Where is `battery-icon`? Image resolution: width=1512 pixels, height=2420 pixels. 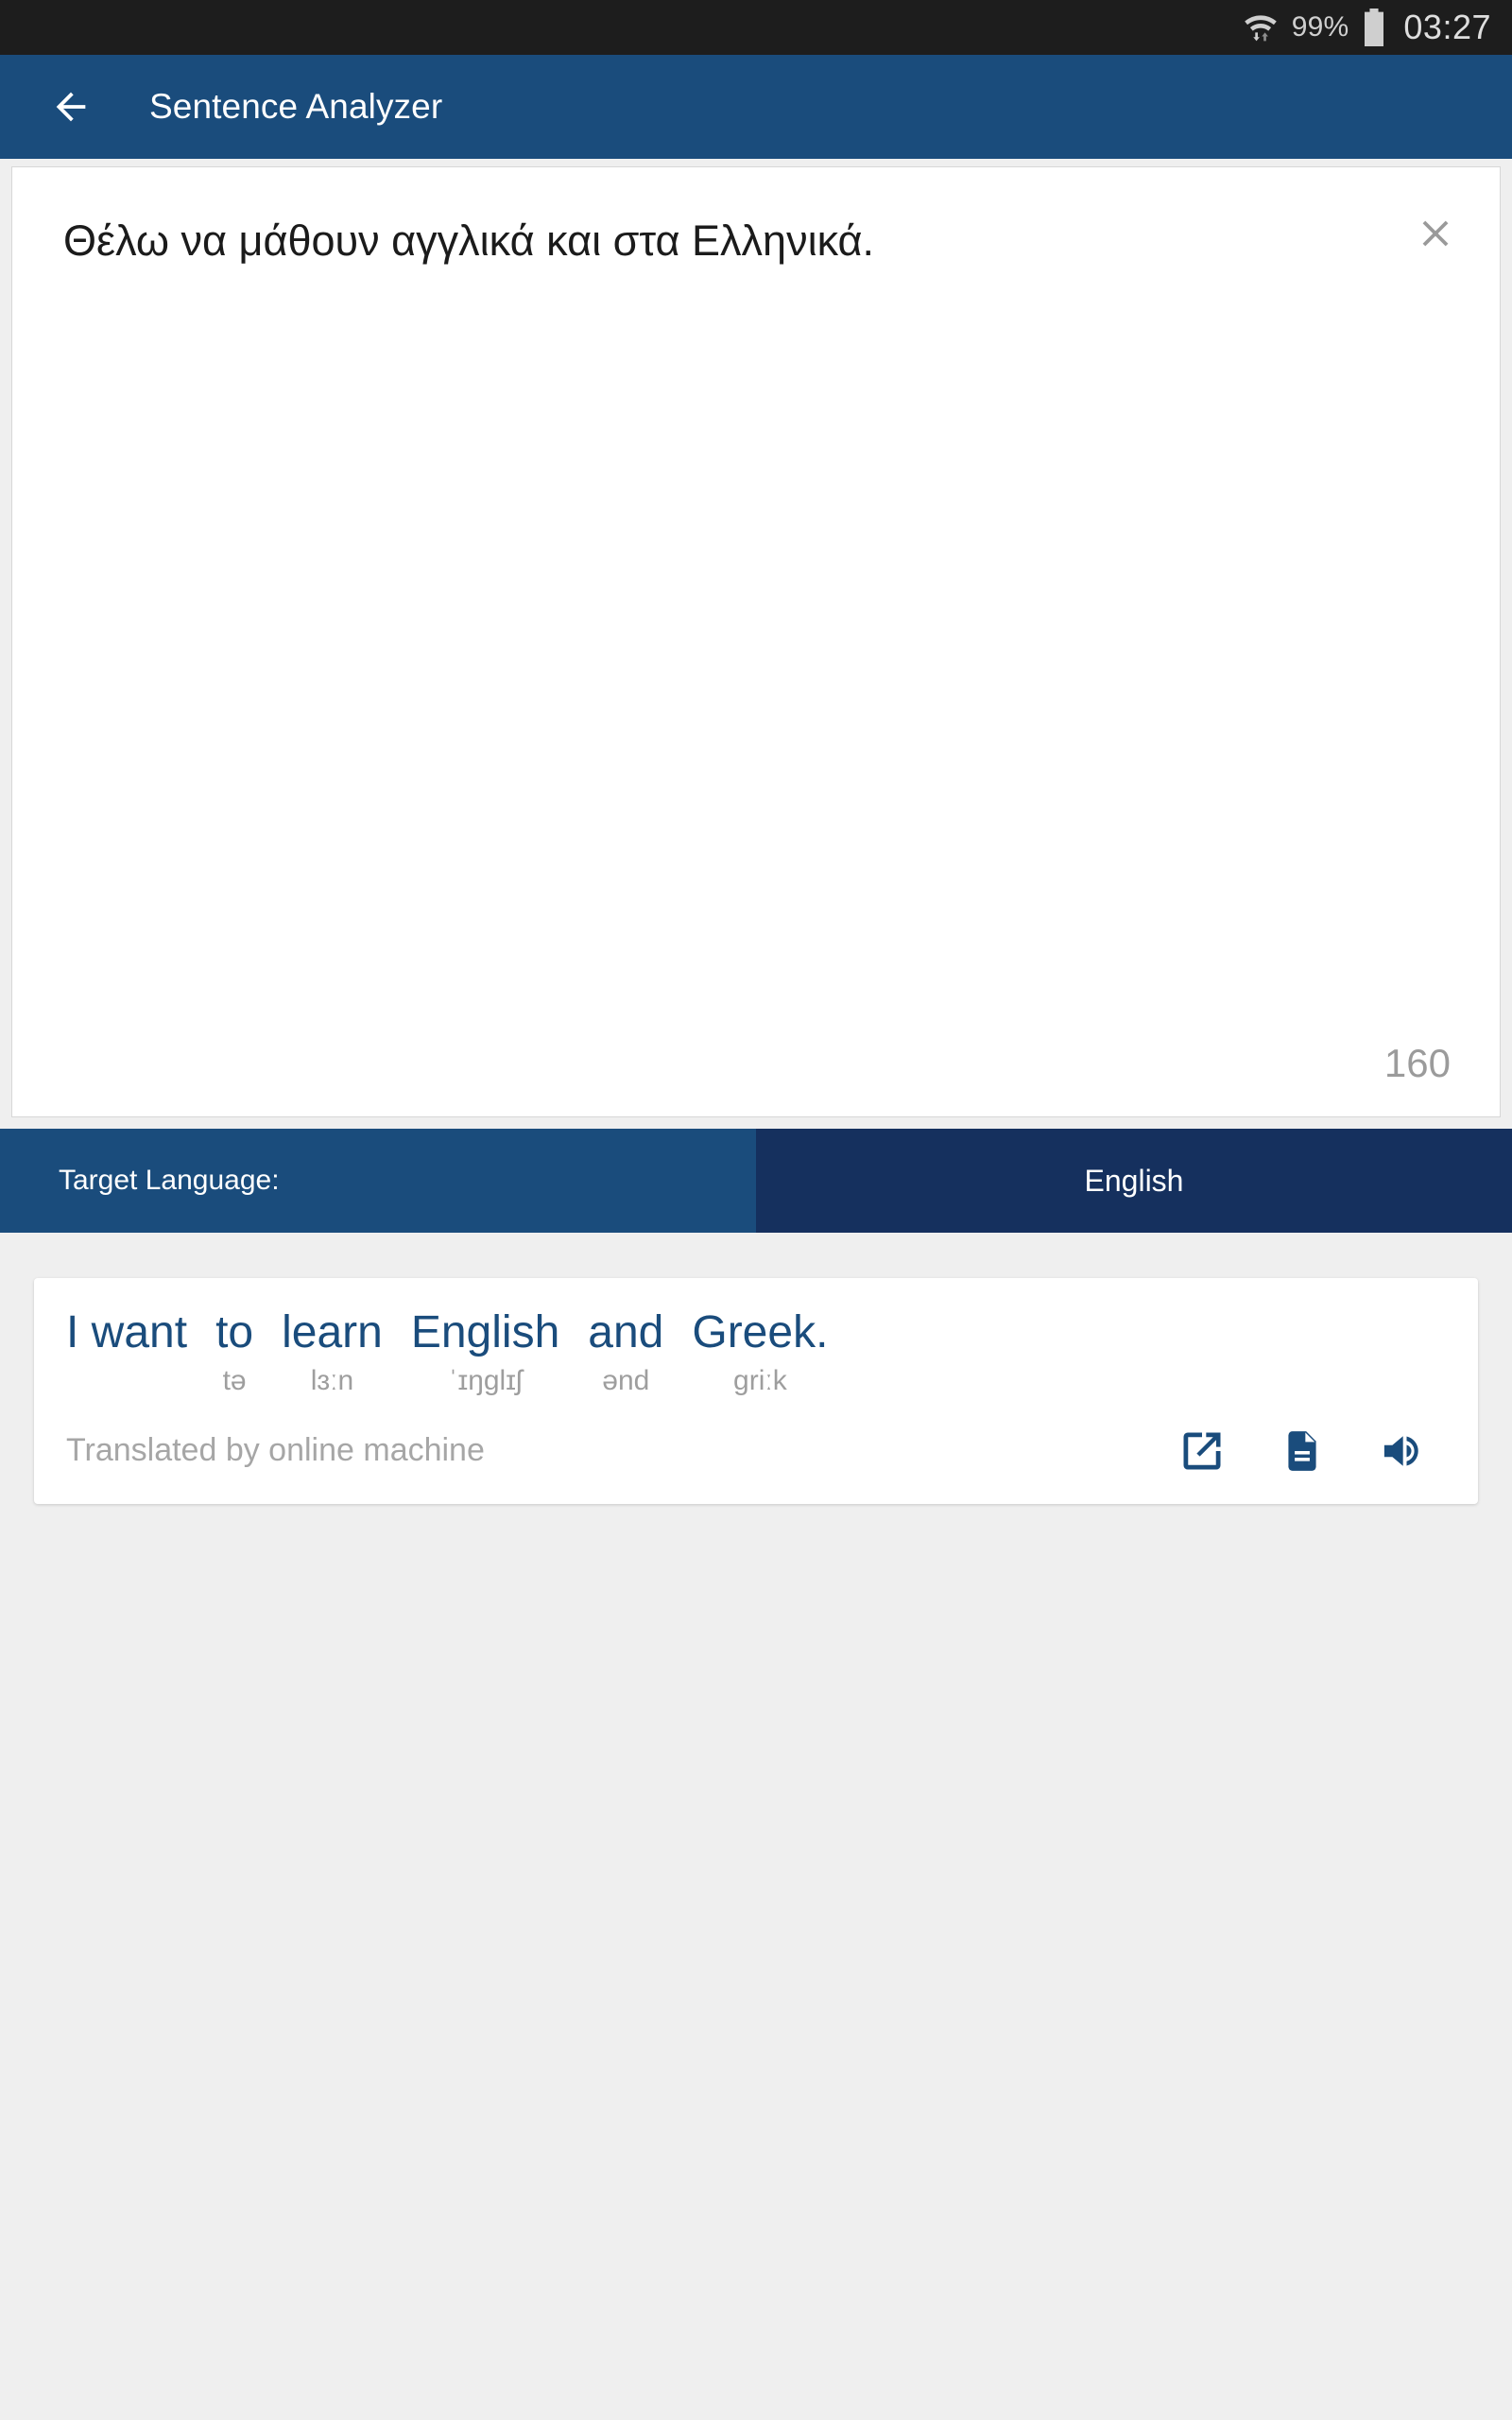
battery-icon is located at coordinates (1374, 28).